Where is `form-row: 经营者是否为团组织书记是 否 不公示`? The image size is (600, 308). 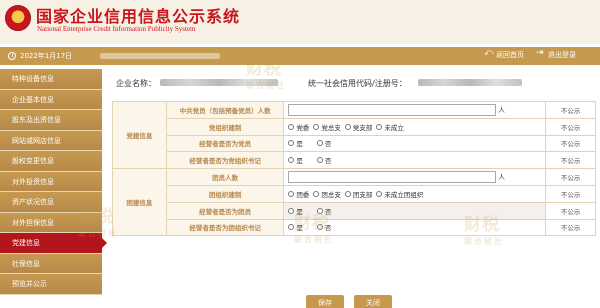
form-row: 经营者是否为团组织书记是 否 不公示 is located at coordinates (354, 227).